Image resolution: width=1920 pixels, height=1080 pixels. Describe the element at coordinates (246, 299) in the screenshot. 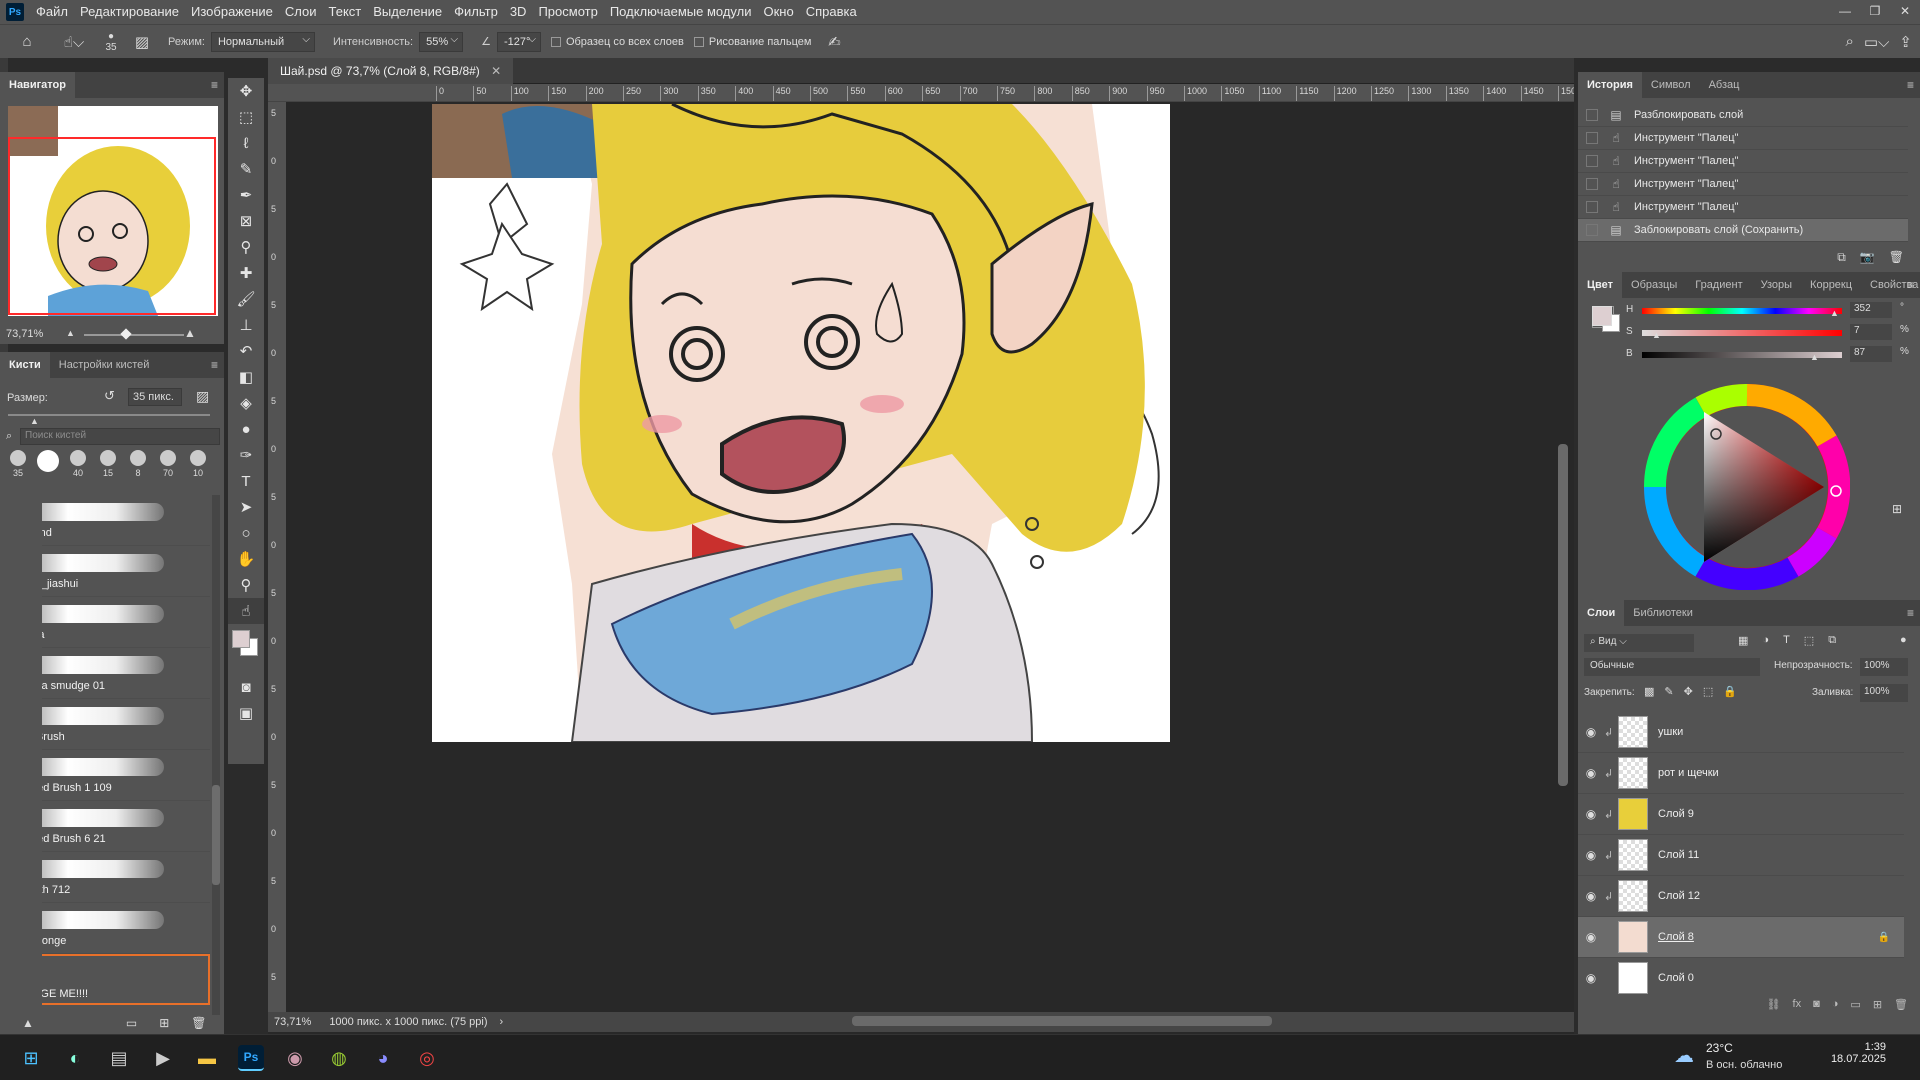

I see `brush-tool-icon: 🖌` at that location.